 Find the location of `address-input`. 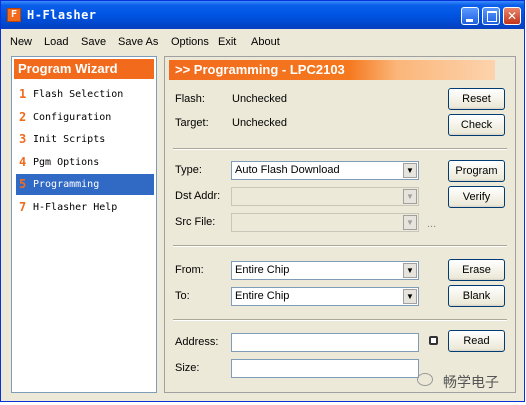

address-input is located at coordinates (325, 342).